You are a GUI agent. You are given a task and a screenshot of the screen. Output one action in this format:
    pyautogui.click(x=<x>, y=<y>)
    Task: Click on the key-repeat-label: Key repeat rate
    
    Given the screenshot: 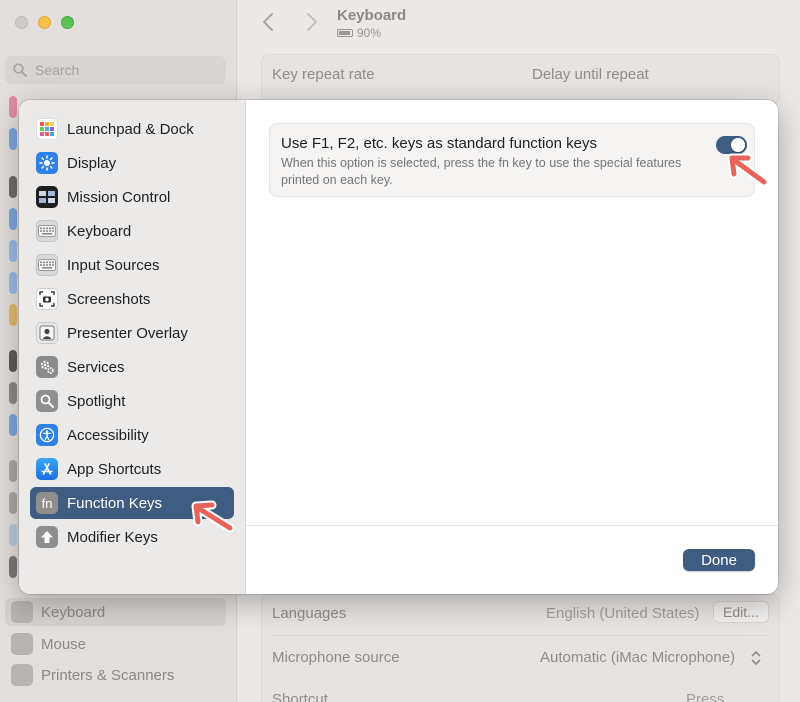 What is the action you would take?
    pyautogui.click(x=323, y=74)
    